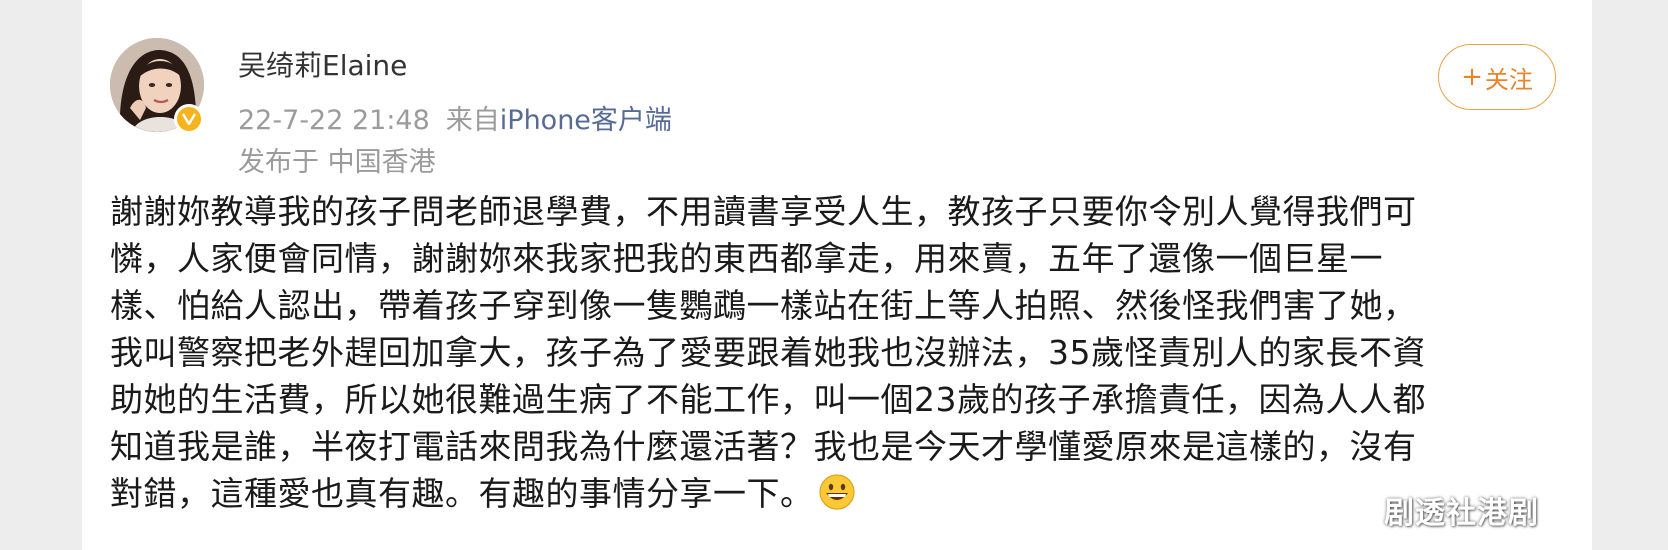  I want to click on follow-button: + 关注, so click(1497, 77).